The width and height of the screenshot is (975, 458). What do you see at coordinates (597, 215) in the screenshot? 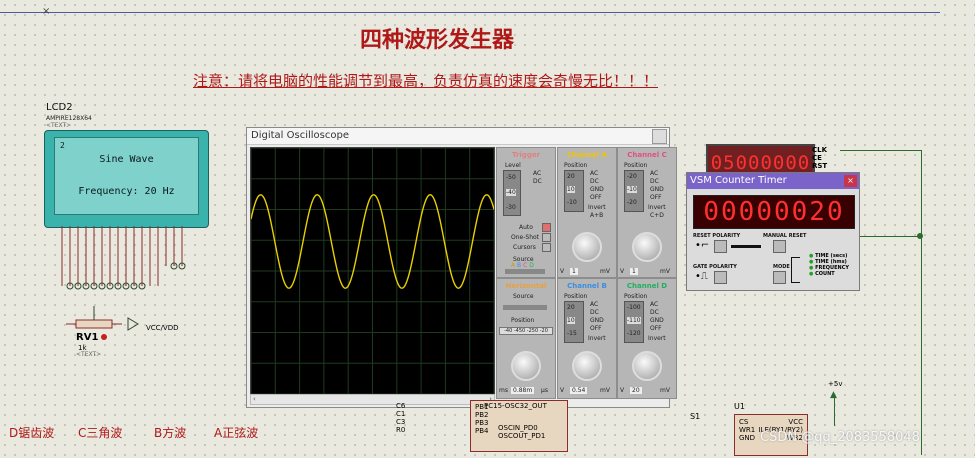
I see `sum-label: A+B` at bounding box center [597, 215].